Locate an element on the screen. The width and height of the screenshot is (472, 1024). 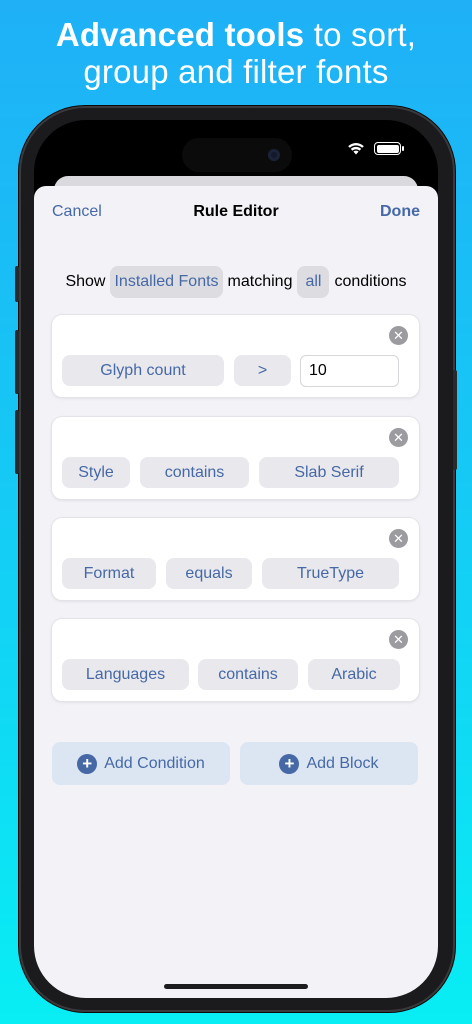
condition-card: ✕ Languages contains Arabic is located at coordinates (235, 660).